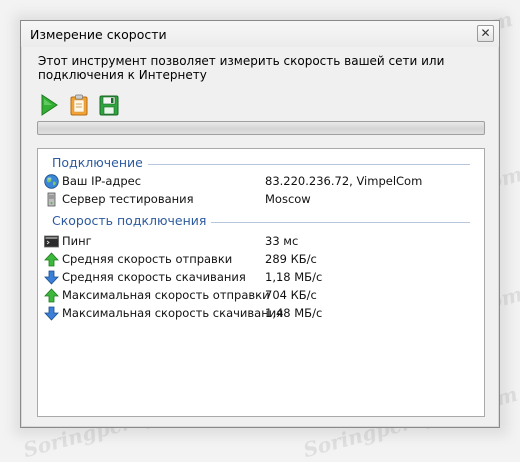 This screenshot has width=520, height=462. Describe the element at coordinates (129, 220) in the screenshot. I see `speed-heading-label: Скорость подключения` at that location.